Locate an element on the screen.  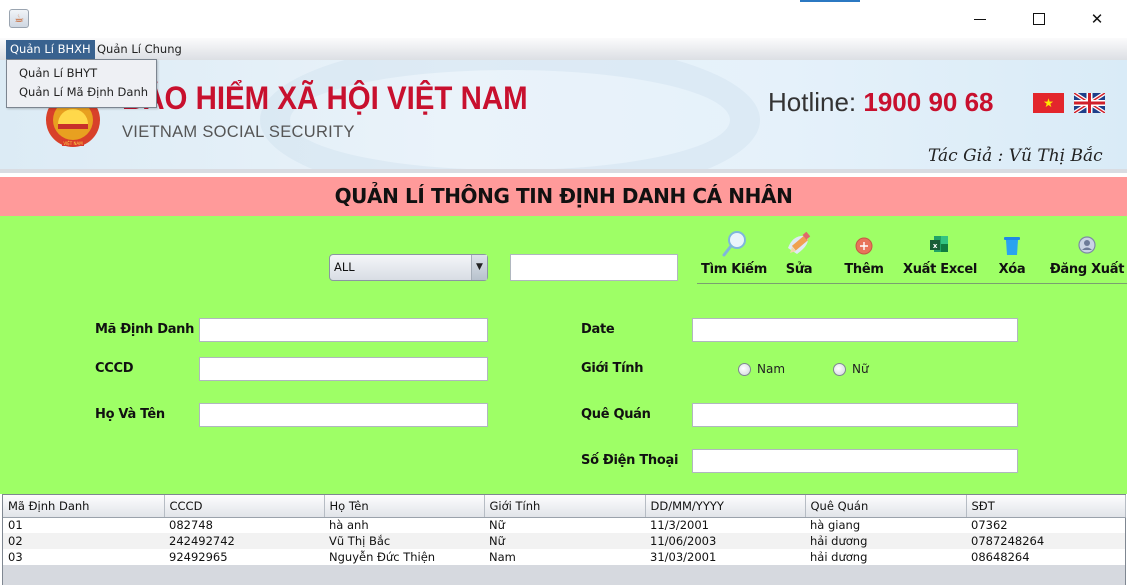
table-cell: Vũ Thị Bắc is located at coordinates (404, 541).